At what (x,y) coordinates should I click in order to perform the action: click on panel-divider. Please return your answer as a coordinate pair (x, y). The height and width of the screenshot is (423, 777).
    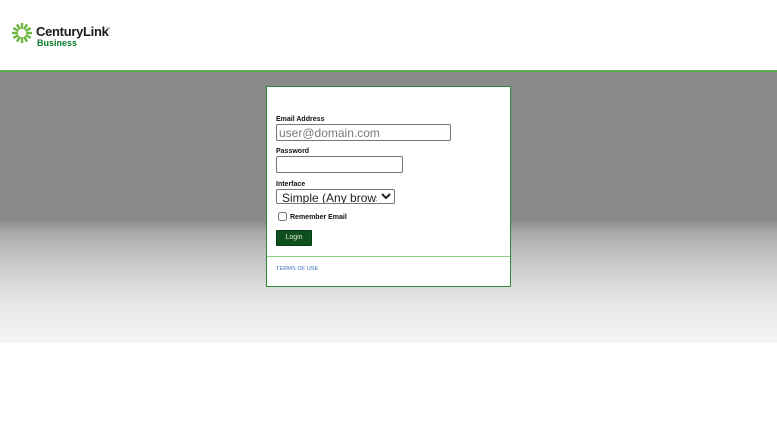
    Looking at the image, I should click on (388, 256).